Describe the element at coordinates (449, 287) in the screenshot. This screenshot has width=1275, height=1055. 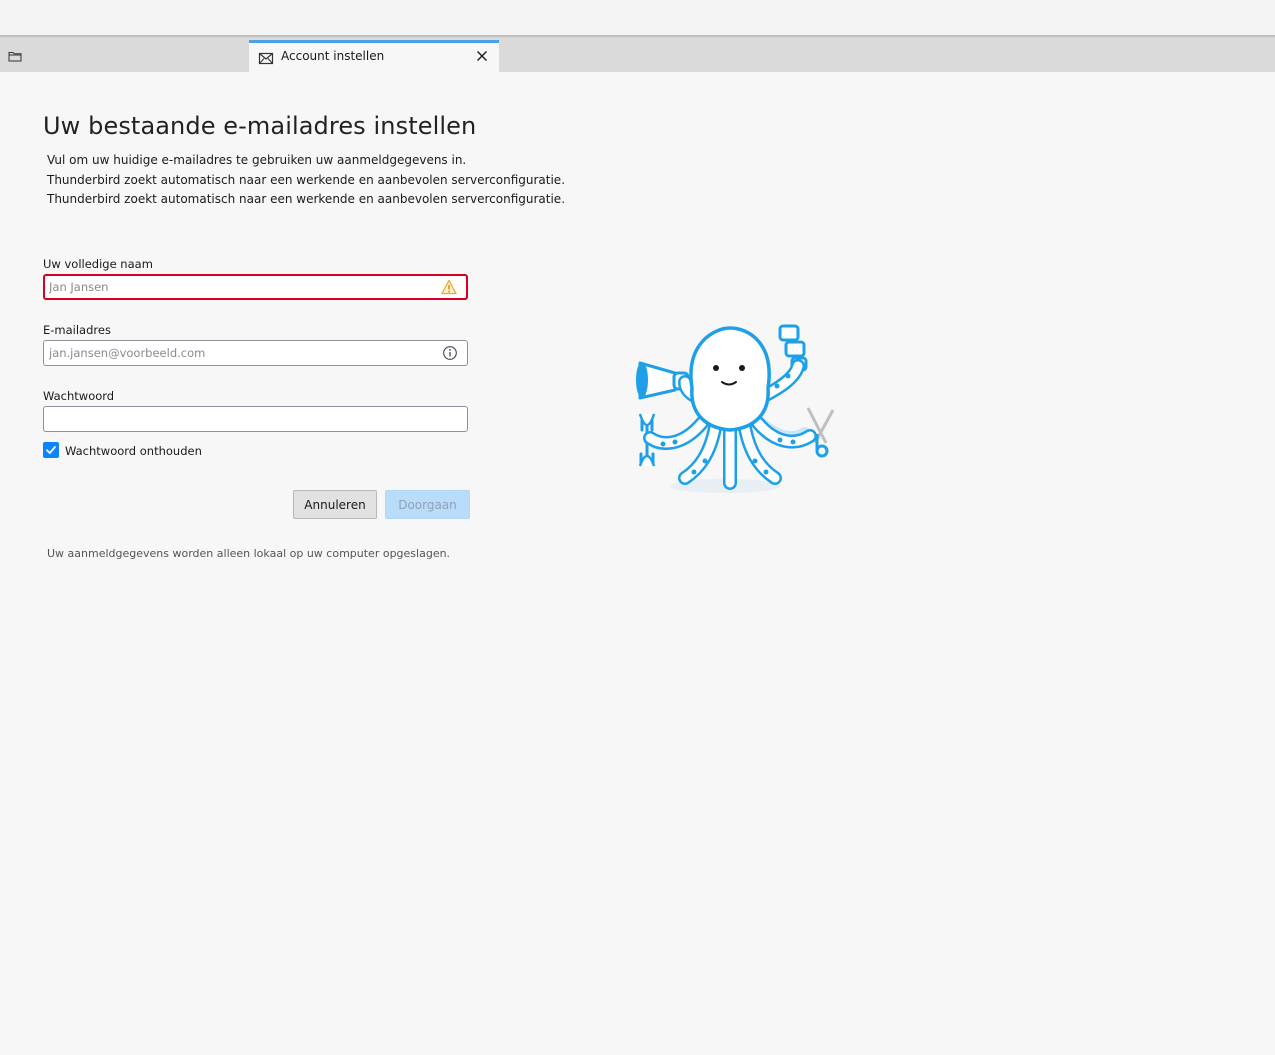
I see `warning-icon` at that location.